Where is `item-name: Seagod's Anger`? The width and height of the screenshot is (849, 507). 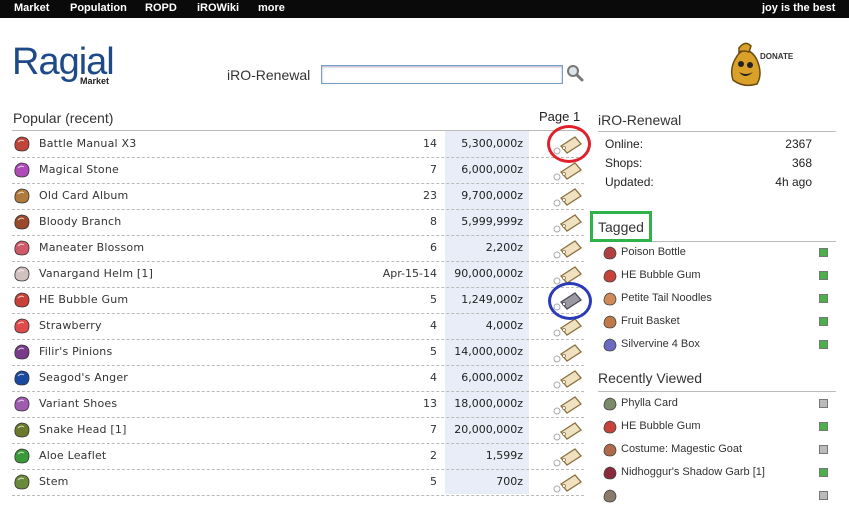 item-name: Seagod's Anger is located at coordinates (83, 377).